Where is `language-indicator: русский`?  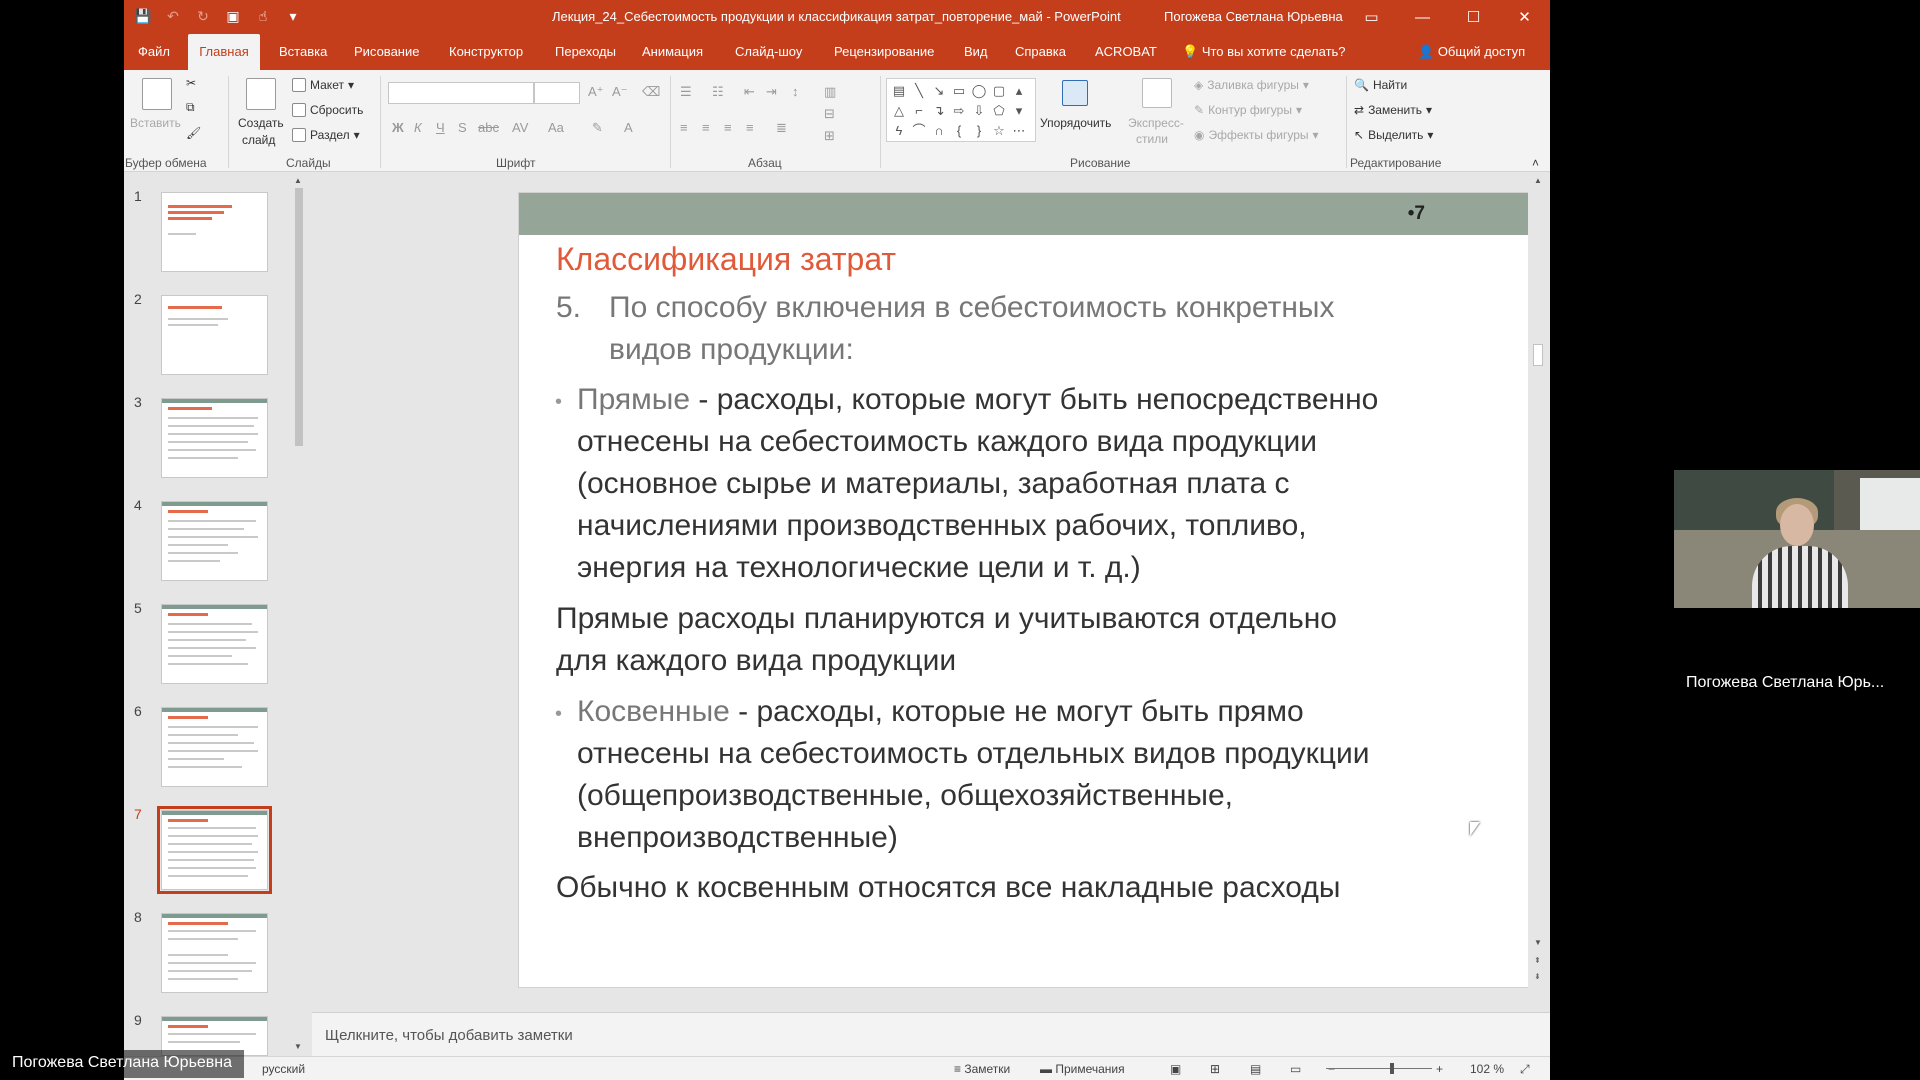 language-indicator: русский is located at coordinates (283, 1069).